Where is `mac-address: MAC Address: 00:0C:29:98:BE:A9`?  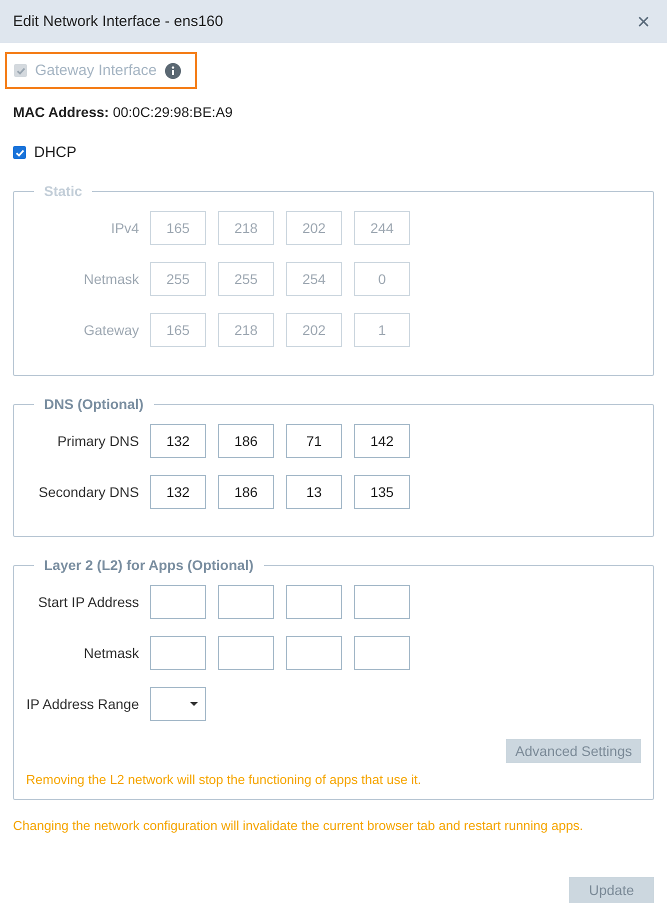 mac-address: MAC Address: 00:0C:29:98:BE:A9 is located at coordinates (123, 112).